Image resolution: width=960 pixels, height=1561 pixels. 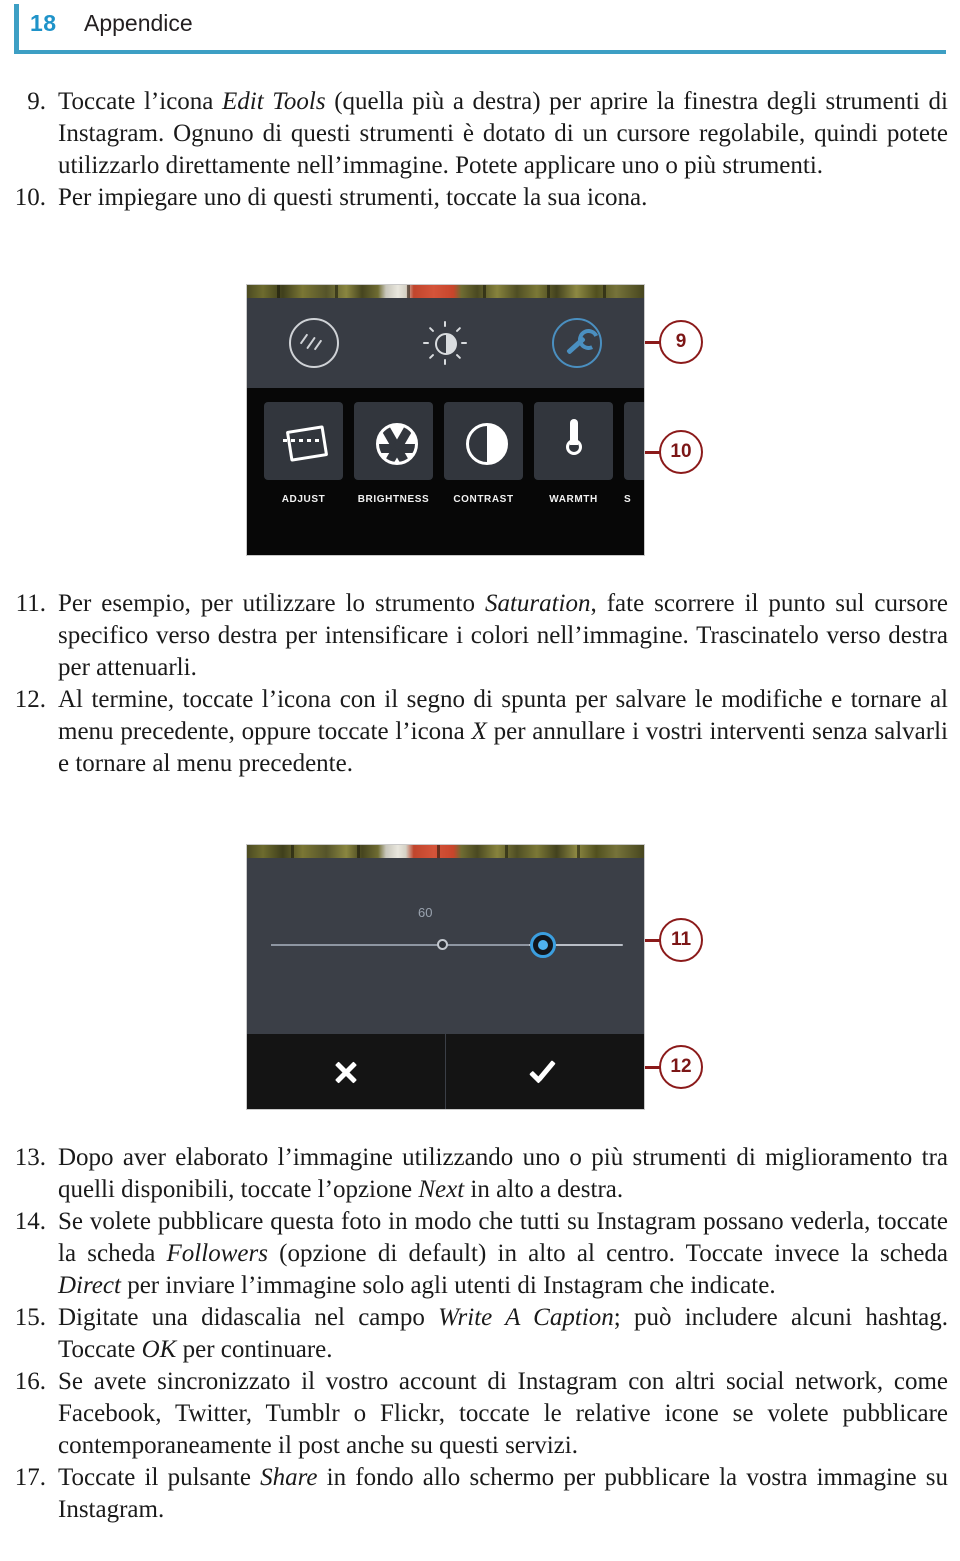 I want to click on edit-tools-tray: ADJUST BRIGHTNESS CONTRAST WARMTH S, so click(x=445, y=471).